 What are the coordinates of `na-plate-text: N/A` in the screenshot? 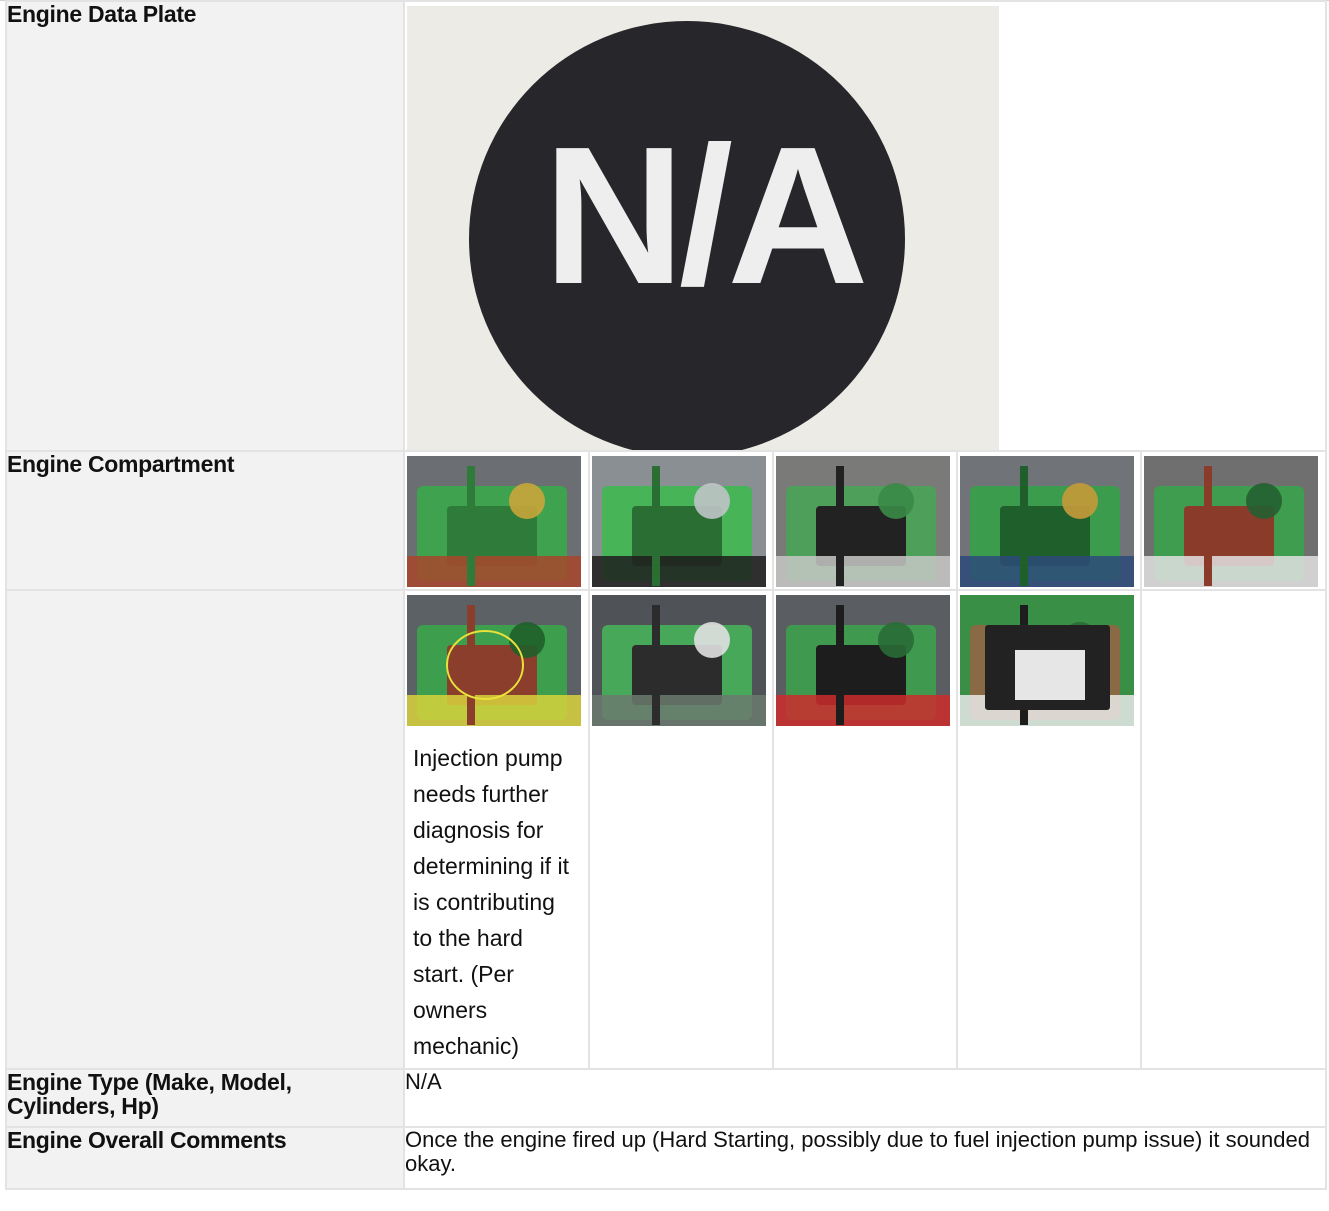 It's located at (706, 215).